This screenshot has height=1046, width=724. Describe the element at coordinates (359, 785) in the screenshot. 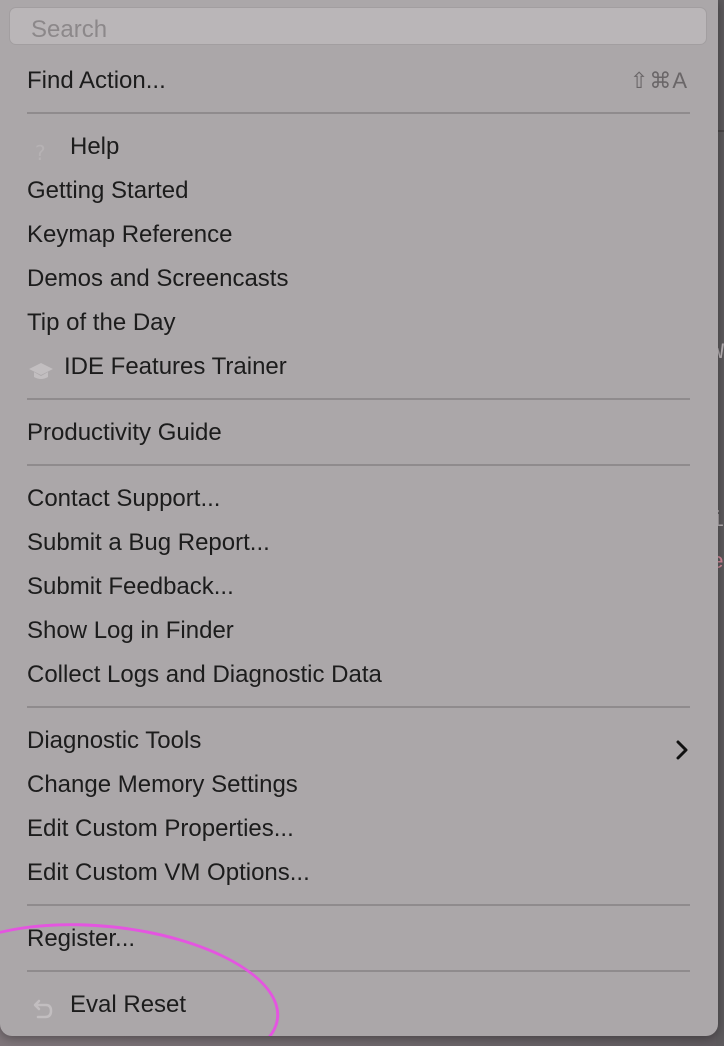

I see `menu-item-change-memory: Change Memory Settings` at that location.